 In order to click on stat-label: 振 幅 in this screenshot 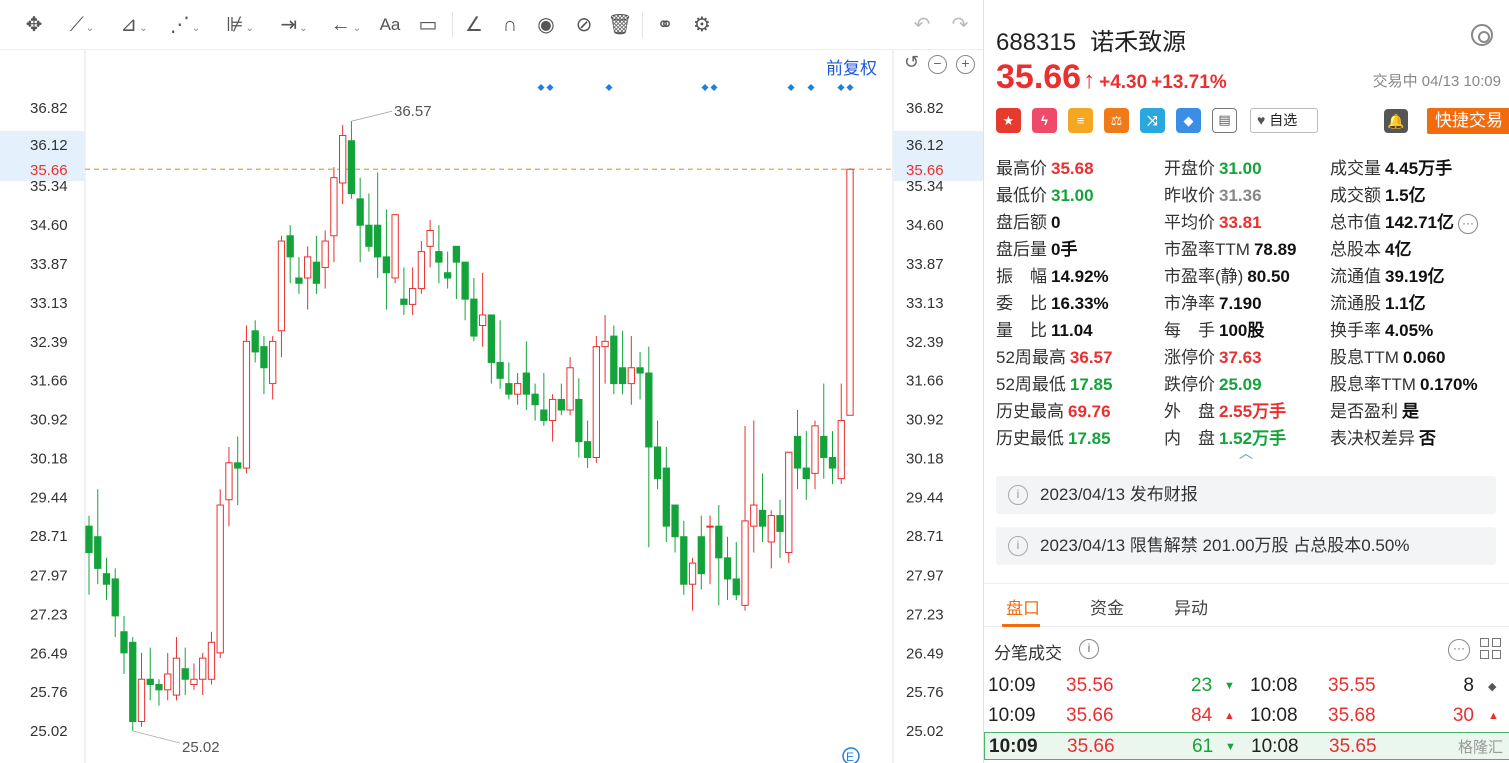, I will do `click(1021, 276)`.